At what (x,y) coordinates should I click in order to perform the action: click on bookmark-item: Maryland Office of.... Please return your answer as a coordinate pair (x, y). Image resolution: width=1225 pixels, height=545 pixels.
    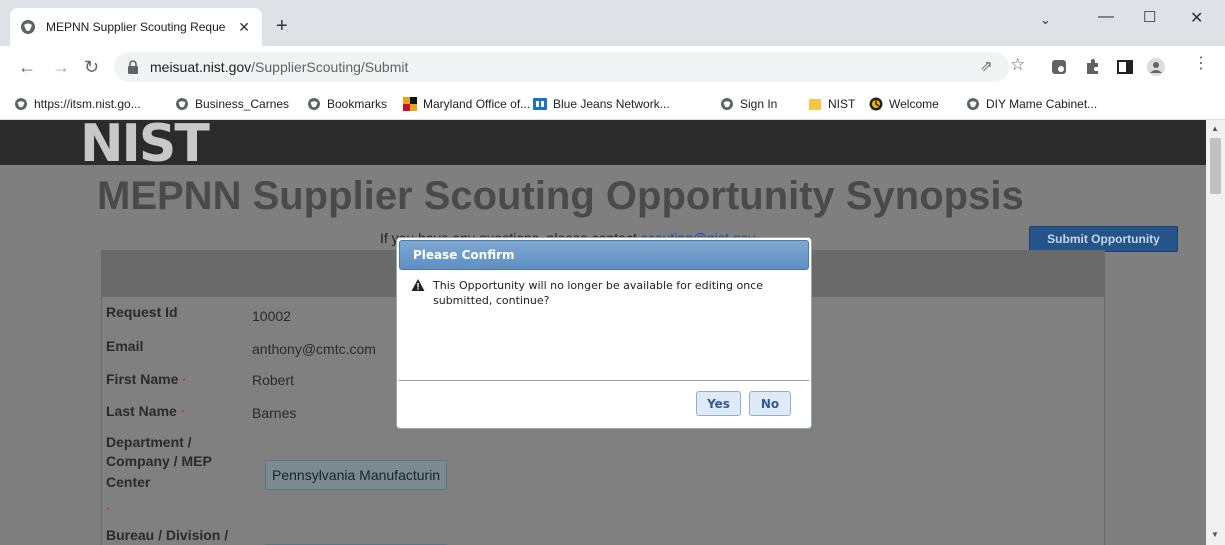
    Looking at the image, I should click on (466, 104).